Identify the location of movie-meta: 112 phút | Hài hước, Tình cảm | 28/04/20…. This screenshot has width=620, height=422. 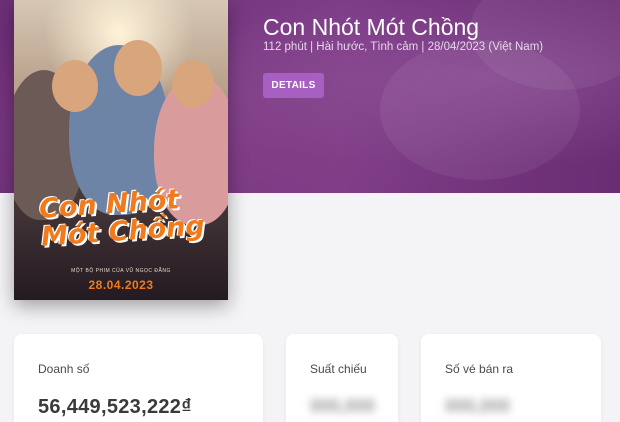
(403, 47).